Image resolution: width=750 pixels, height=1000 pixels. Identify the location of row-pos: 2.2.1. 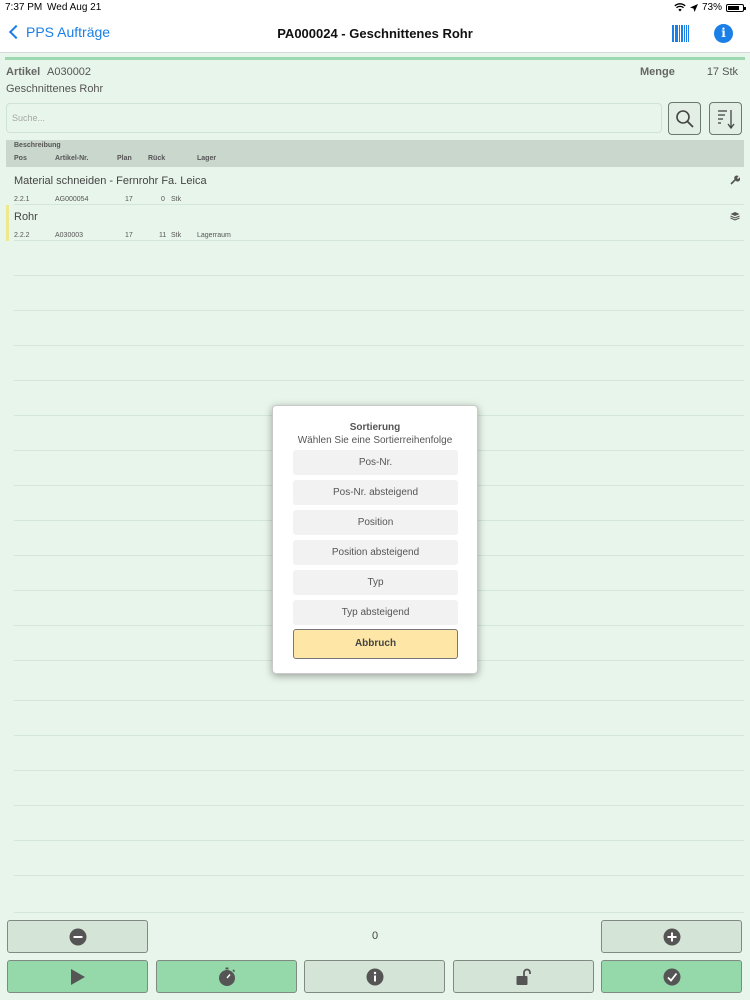
(22, 199).